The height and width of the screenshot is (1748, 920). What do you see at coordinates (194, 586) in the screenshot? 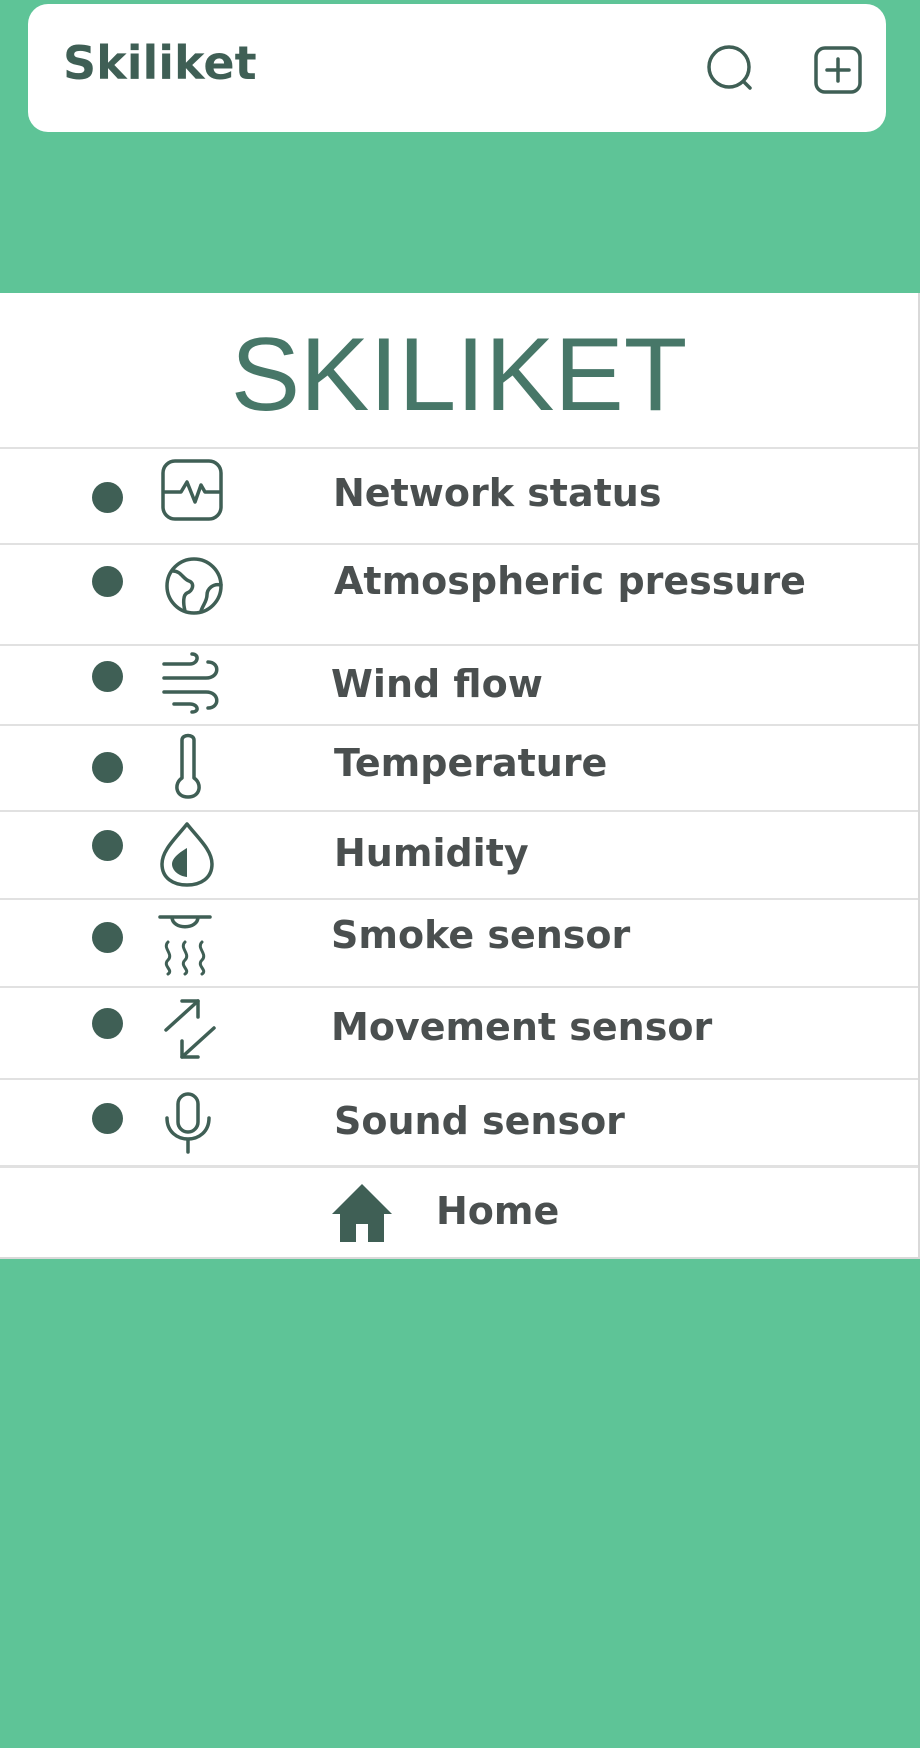
I see `globe-icon` at bounding box center [194, 586].